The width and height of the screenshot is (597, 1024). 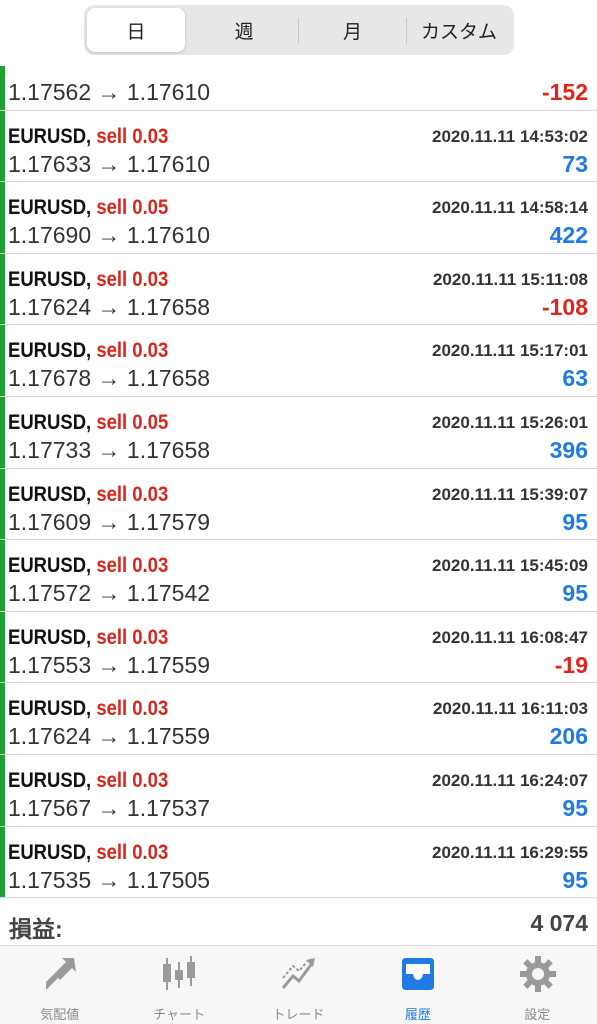 What do you see at coordinates (537, 974) in the screenshot?
I see `settings-icon` at bounding box center [537, 974].